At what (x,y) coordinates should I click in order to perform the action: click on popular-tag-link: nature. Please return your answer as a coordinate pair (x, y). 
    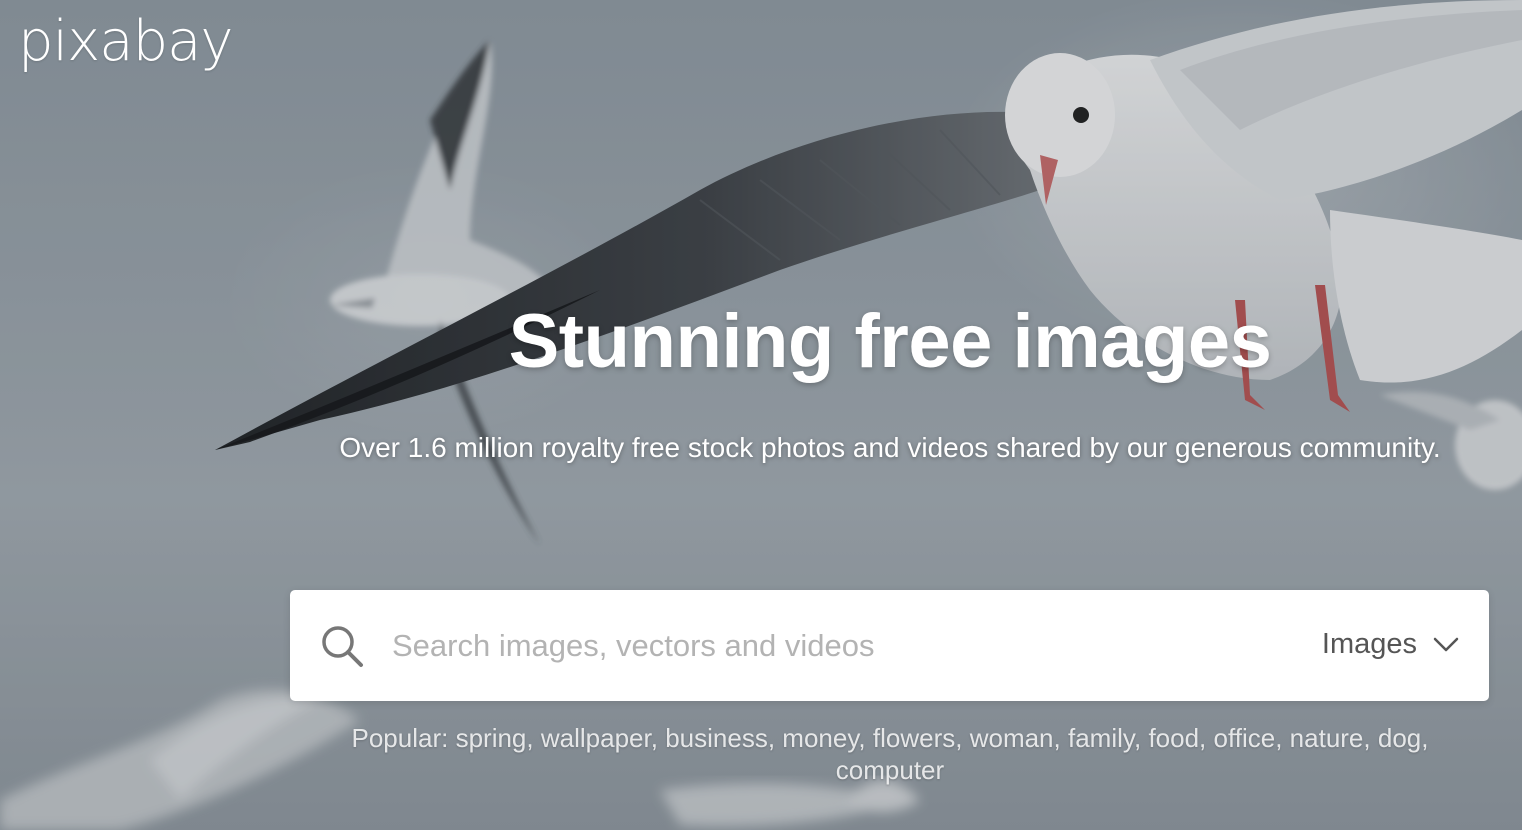
    Looking at the image, I should click on (1327, 738).